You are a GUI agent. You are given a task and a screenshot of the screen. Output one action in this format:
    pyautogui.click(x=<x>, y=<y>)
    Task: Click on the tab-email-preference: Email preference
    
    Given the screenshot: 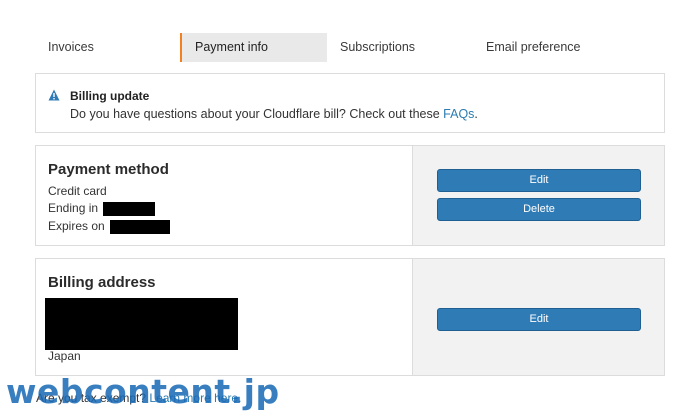 What is the action you would take?
    pyautogui.click(x=533, y=47)
    